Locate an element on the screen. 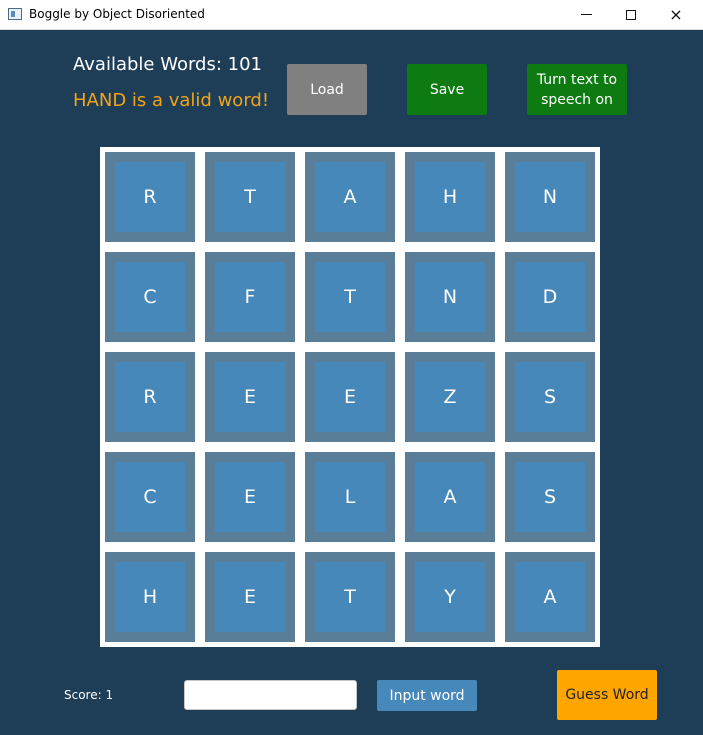  text-to-speech-button: Turn text to speech on is located at coordinates (577, 89).